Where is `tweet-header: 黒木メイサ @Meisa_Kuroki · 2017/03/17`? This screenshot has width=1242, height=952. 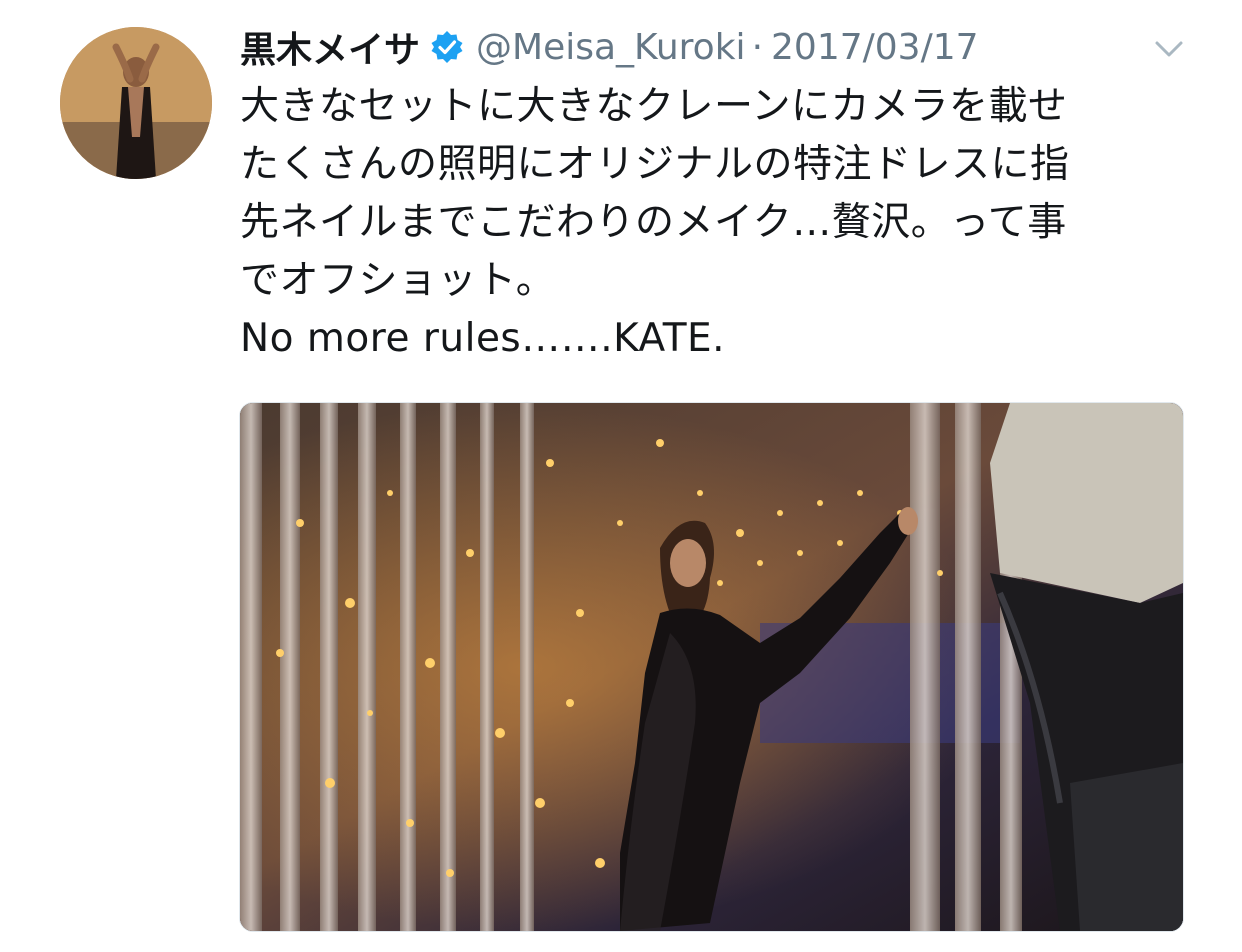
tweet-header: 黒木メイサ @Meisa_Kuroki · 2017/03/17 is located at coordinates (609, 47).